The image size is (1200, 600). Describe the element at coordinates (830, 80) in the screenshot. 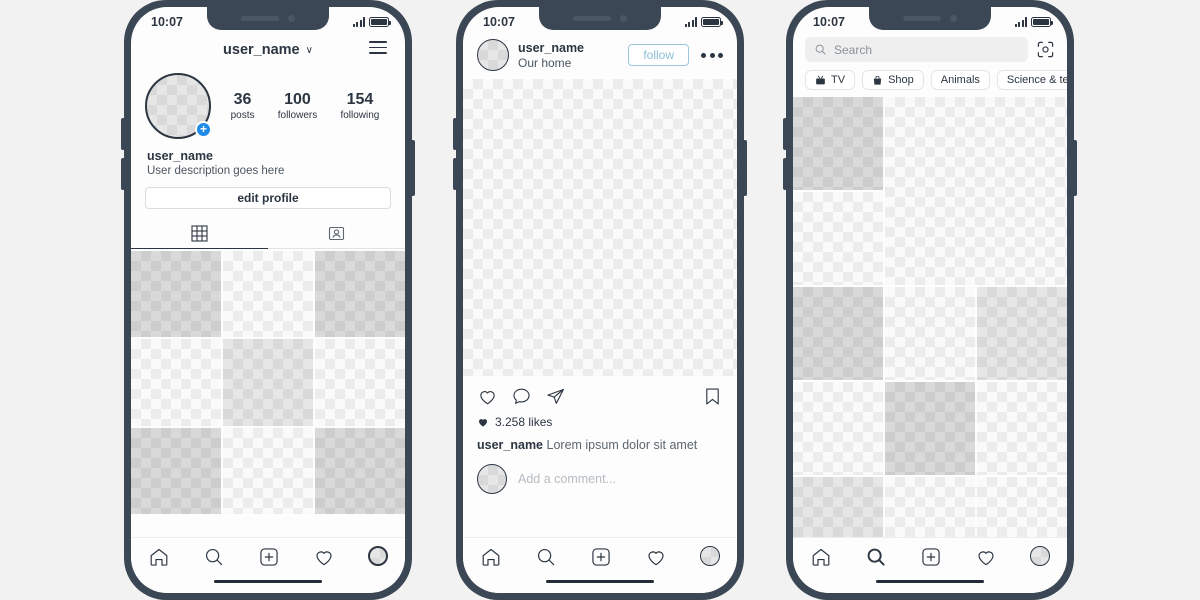

I see `chip-tv: TV` at that location.